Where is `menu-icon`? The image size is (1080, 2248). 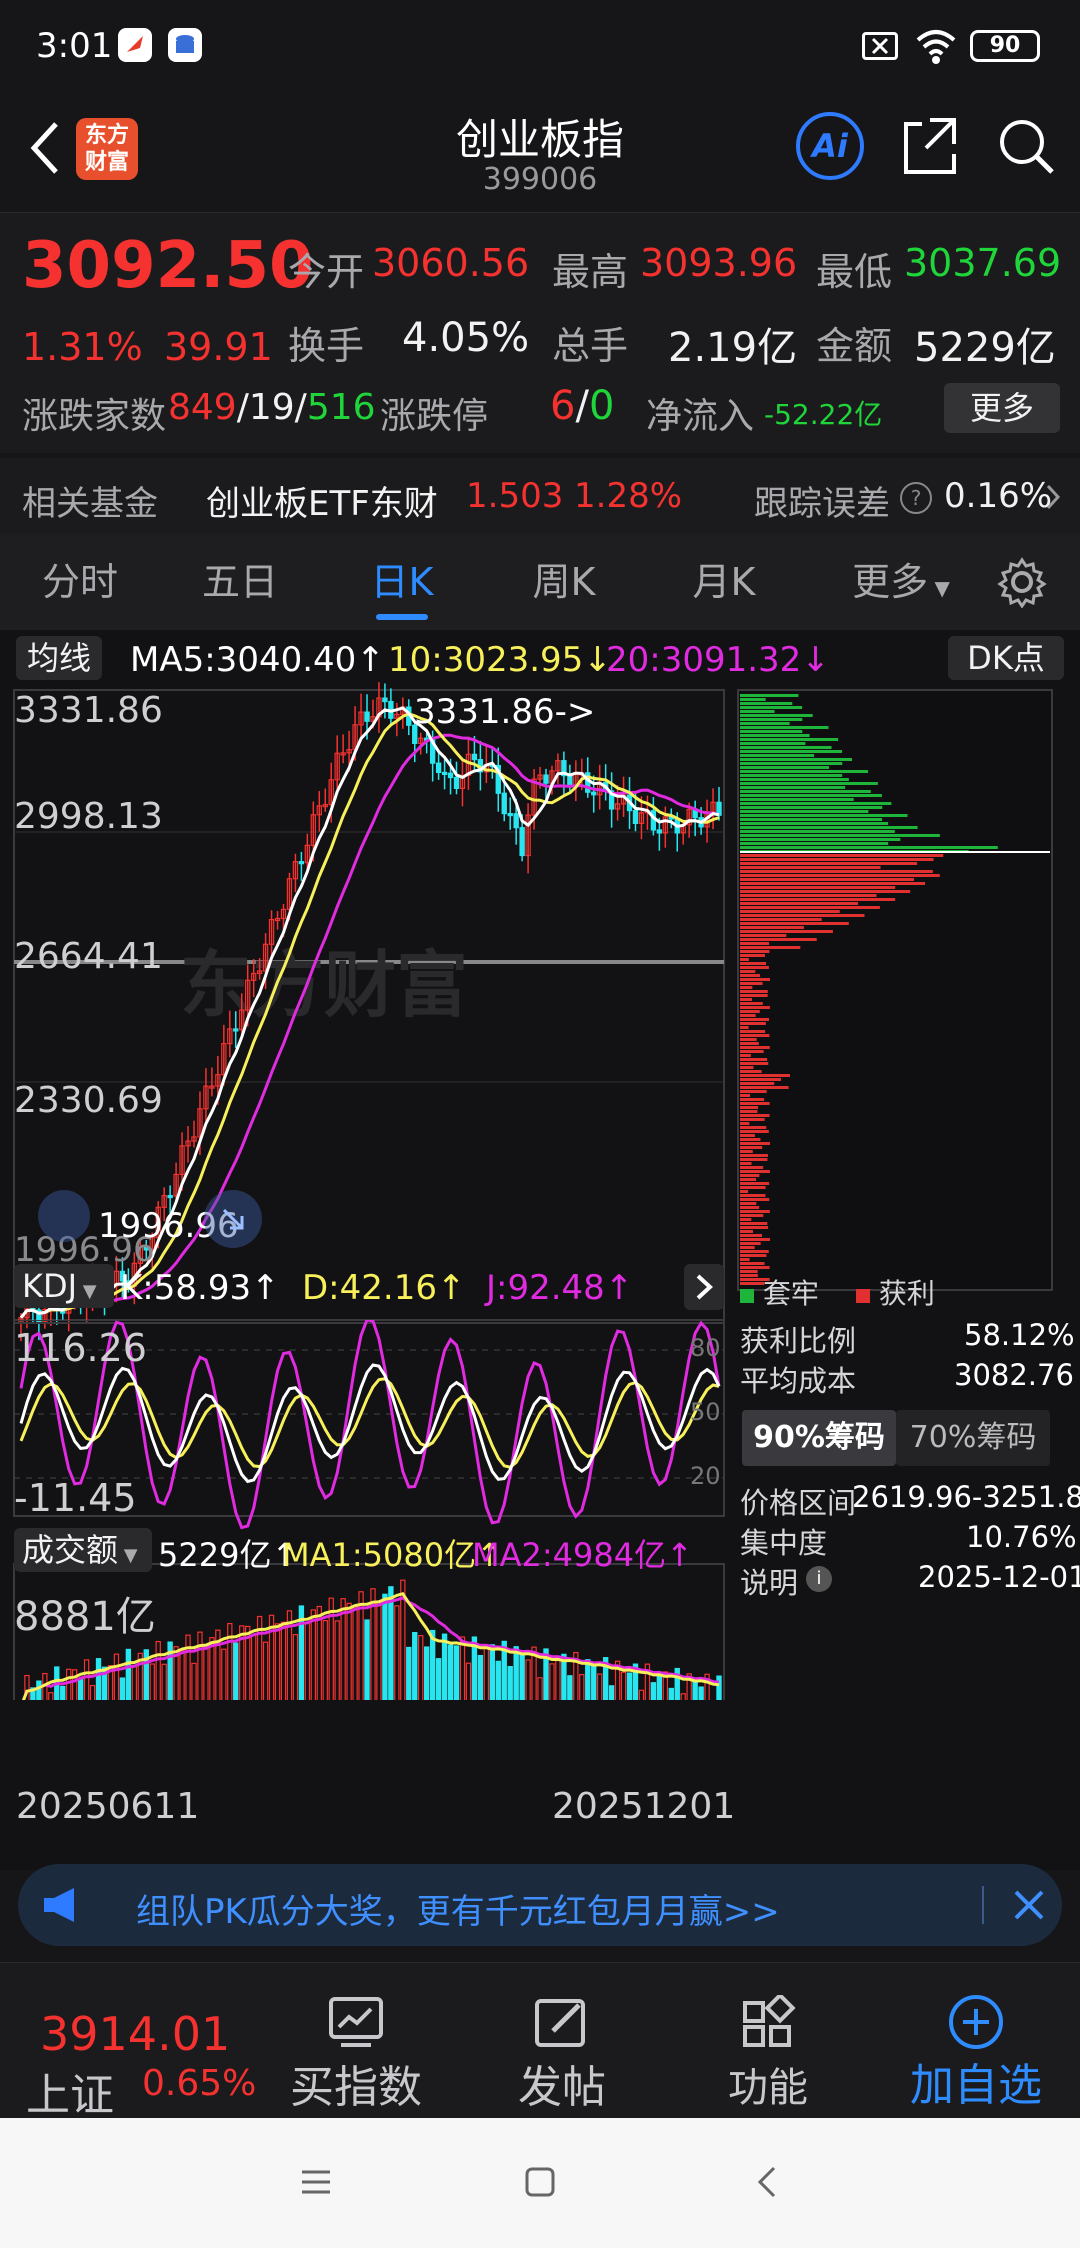
menu-icon is located at coordinates (316, 2184).